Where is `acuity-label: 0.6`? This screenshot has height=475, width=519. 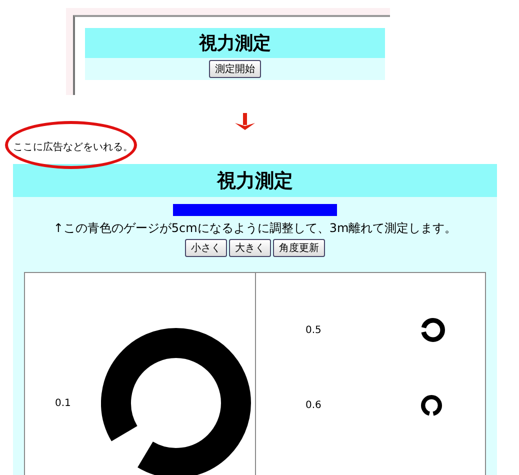 acuity-label: 0.6 is located at coordinates (314, 405).